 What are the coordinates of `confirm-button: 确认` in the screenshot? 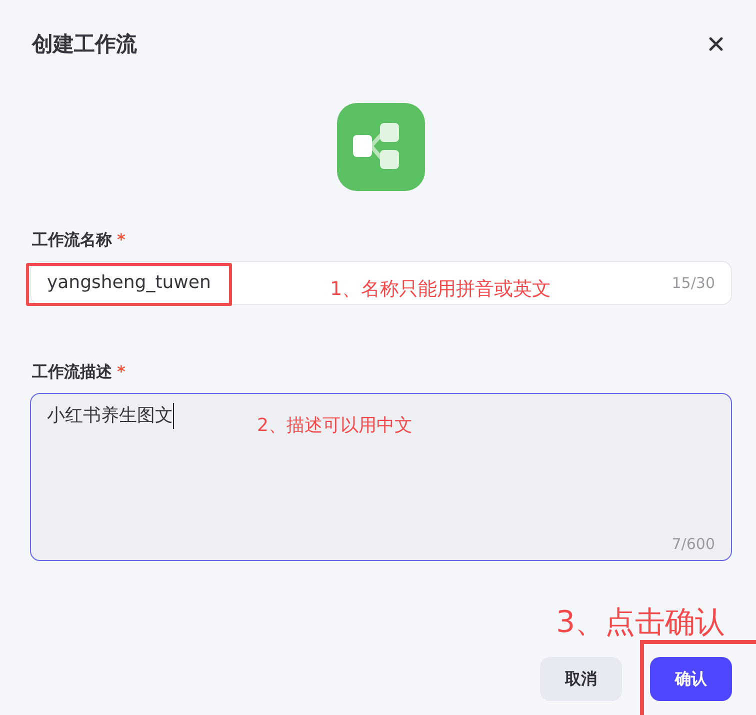 It's located at (691, 679).